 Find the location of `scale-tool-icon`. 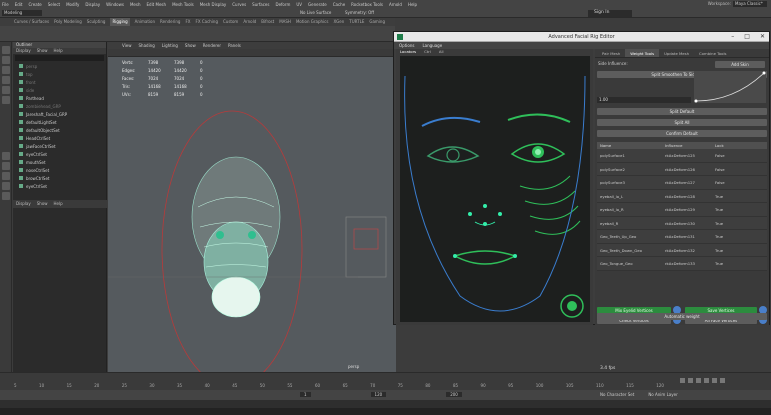

scale-tool-icon is located at coordinates (6, 100).